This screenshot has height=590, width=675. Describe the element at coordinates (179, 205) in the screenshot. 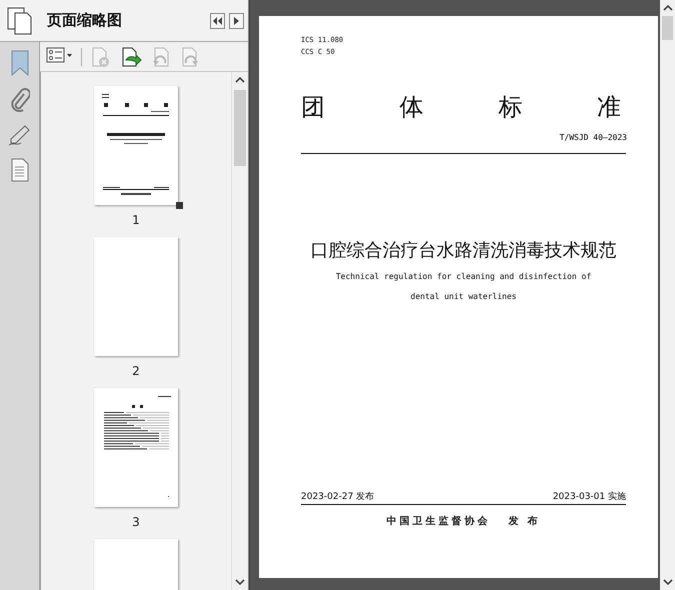

I see `resize-handle-icon` at that location.